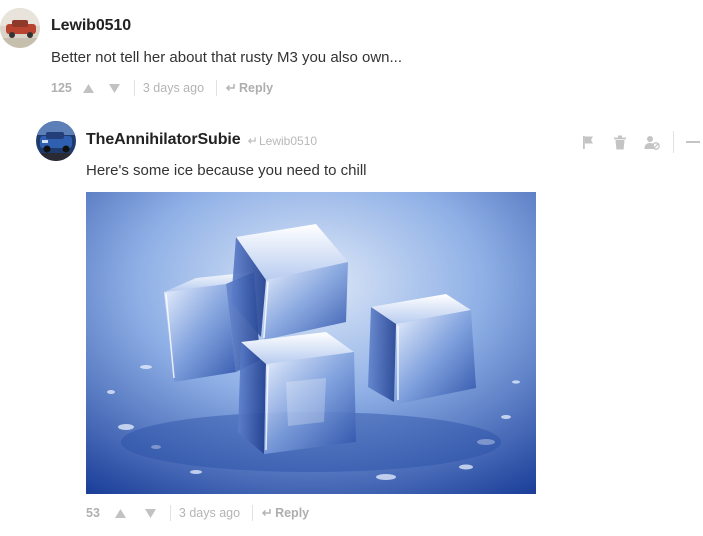 The height and width of the screenshot is (536, 703). What do you see at coordinates (620, 142) in the screenshot?
I see `trash-icon` at bounding box center [620, 142].